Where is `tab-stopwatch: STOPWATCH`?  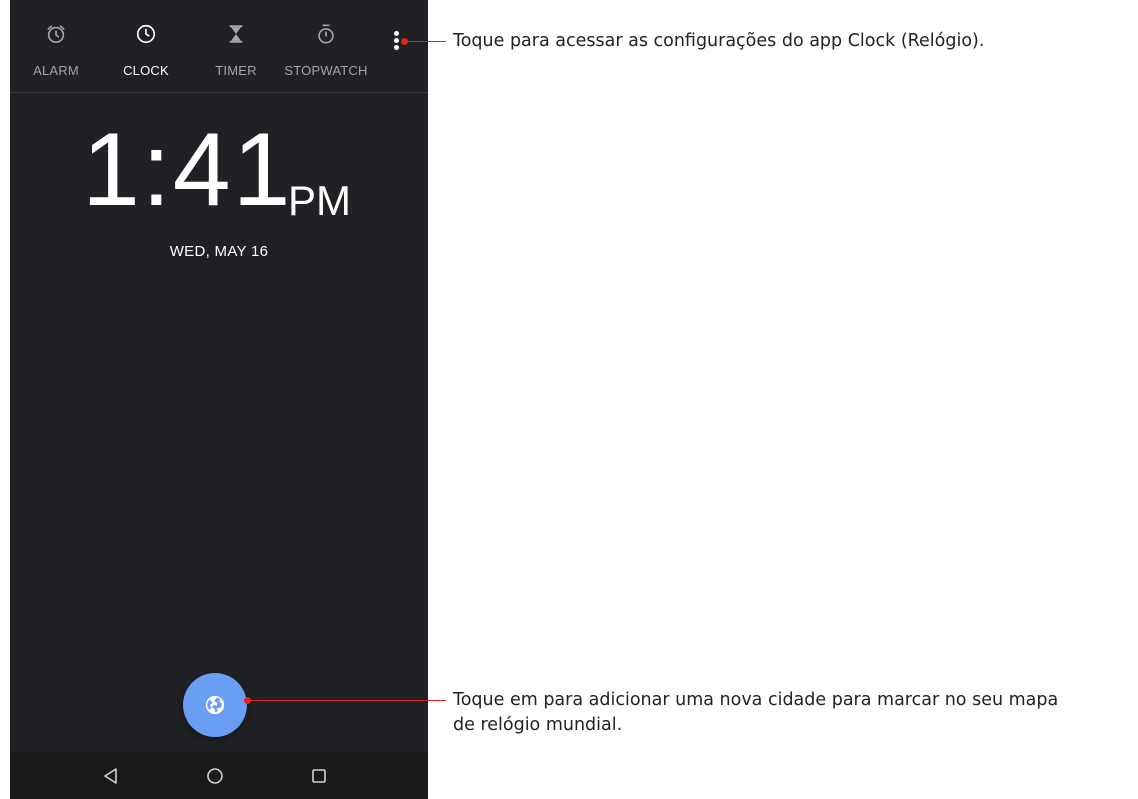
tab-stopwatch: STOPWATCH is located at coordinates (326, 46).